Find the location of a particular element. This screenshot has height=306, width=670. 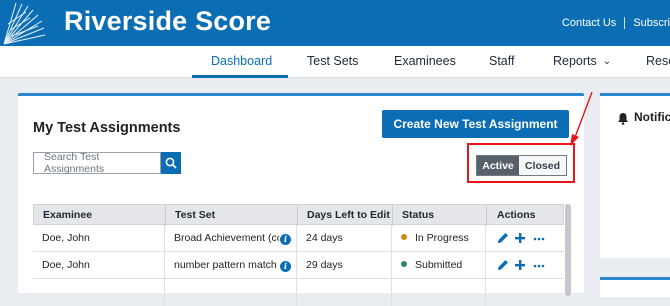

top-links: Contact Us Subscri is located at coordinates (616, 23).